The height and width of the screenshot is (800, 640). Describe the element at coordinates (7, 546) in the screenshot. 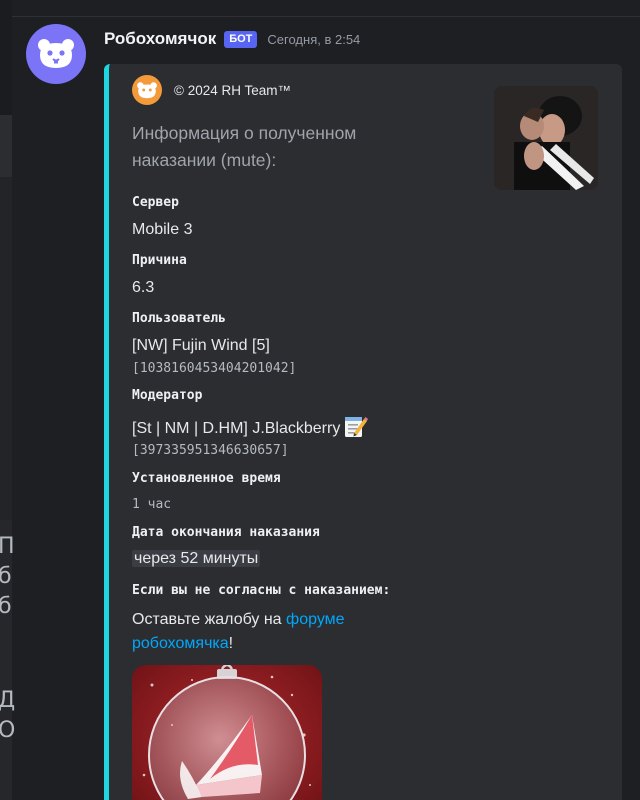

I see `rail-char: П` at that location.